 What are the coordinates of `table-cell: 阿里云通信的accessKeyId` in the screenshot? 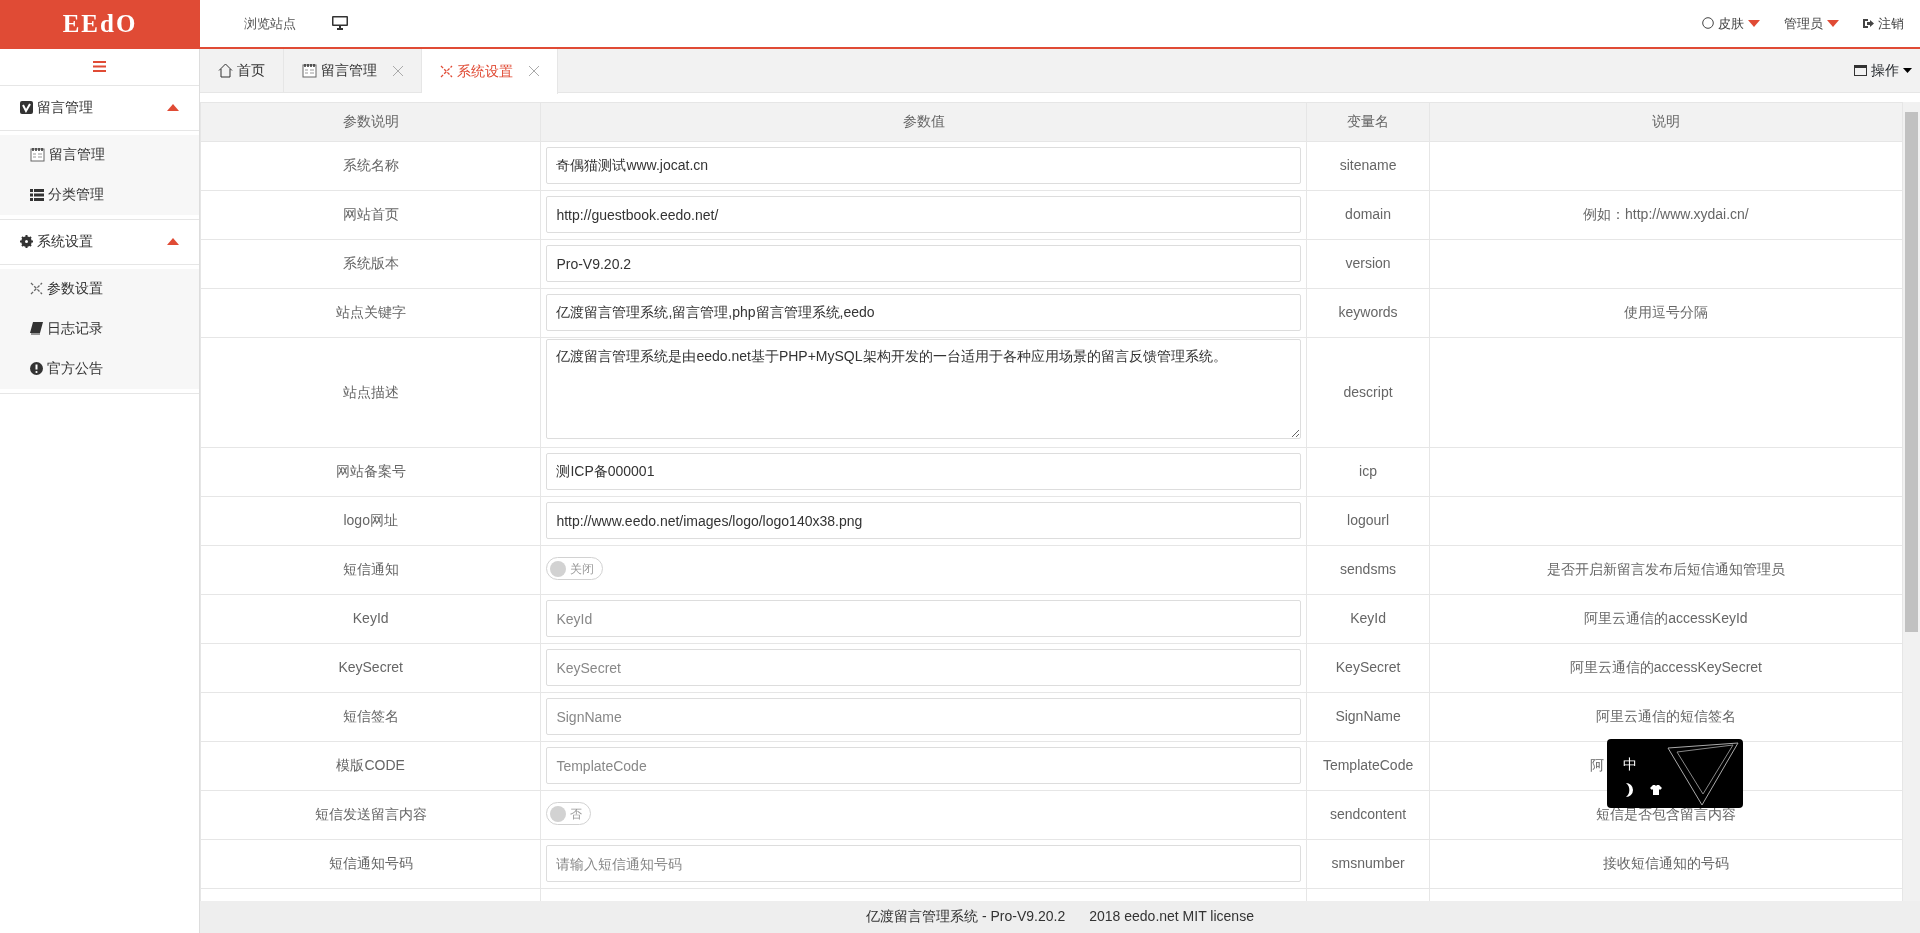 It's located at (1666, 619).